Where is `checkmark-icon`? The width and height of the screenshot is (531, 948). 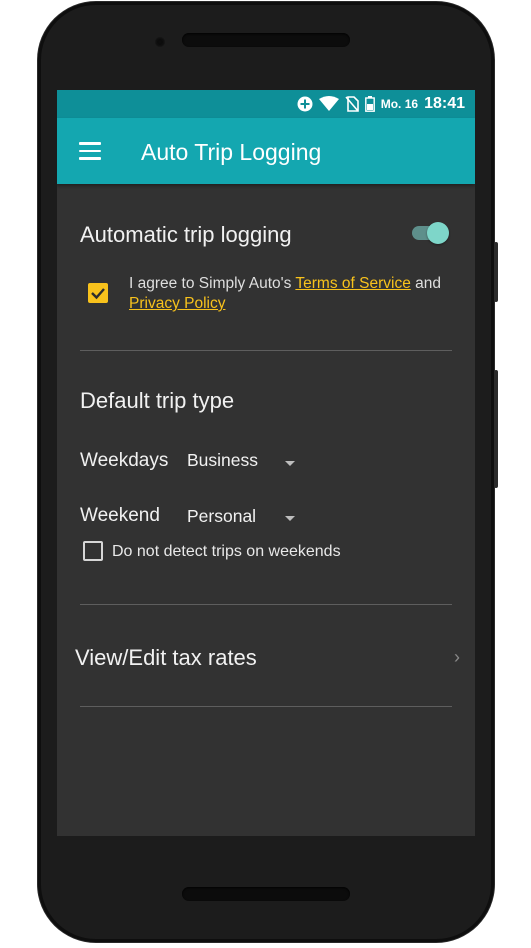
checkmark-icon is located at coordinates (98, 294).